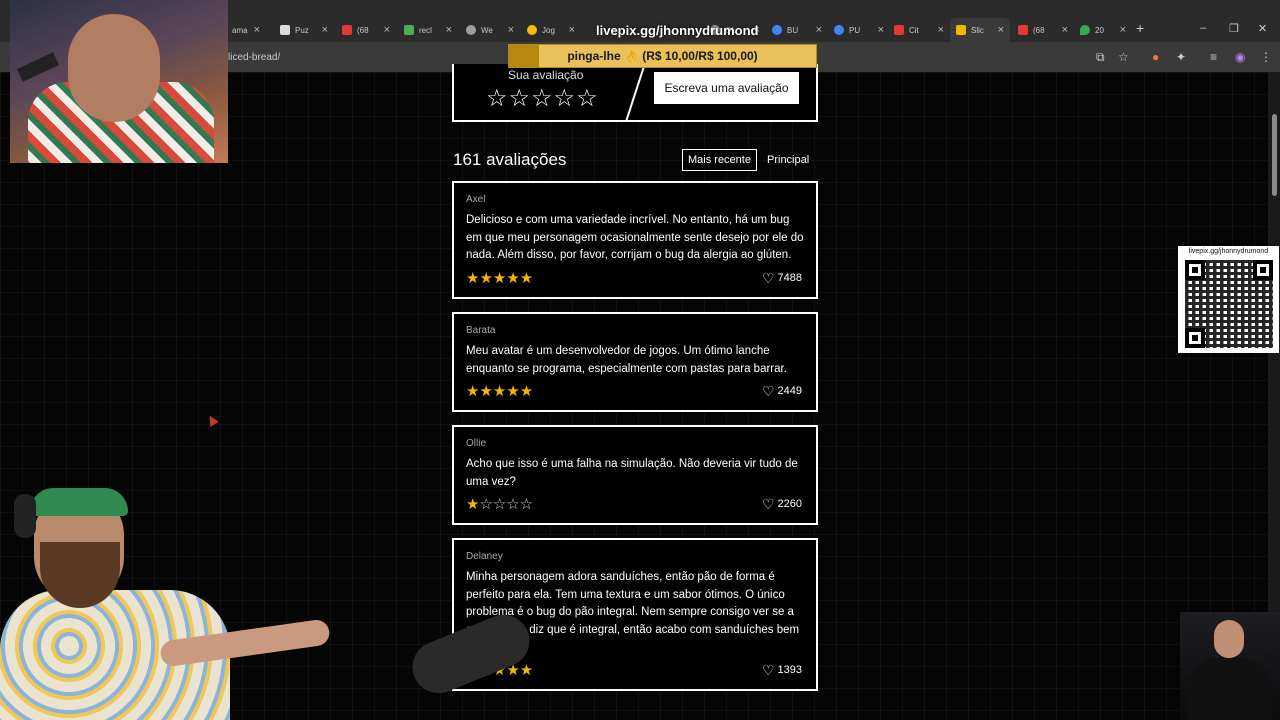 Image resolution: width=1280 pixels, height=720 pixels. What do you see at coordinates (1100, 57) in the screenshot?
I see `translate-icon: ⧉` at bounding box center [1100, 57].